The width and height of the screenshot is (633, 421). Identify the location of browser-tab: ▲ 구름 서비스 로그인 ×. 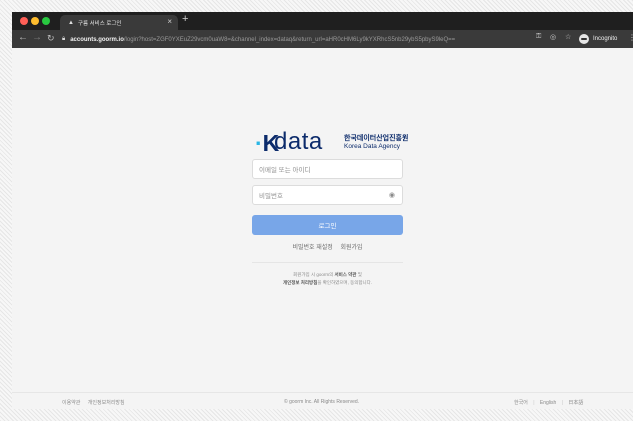
(119, 22).